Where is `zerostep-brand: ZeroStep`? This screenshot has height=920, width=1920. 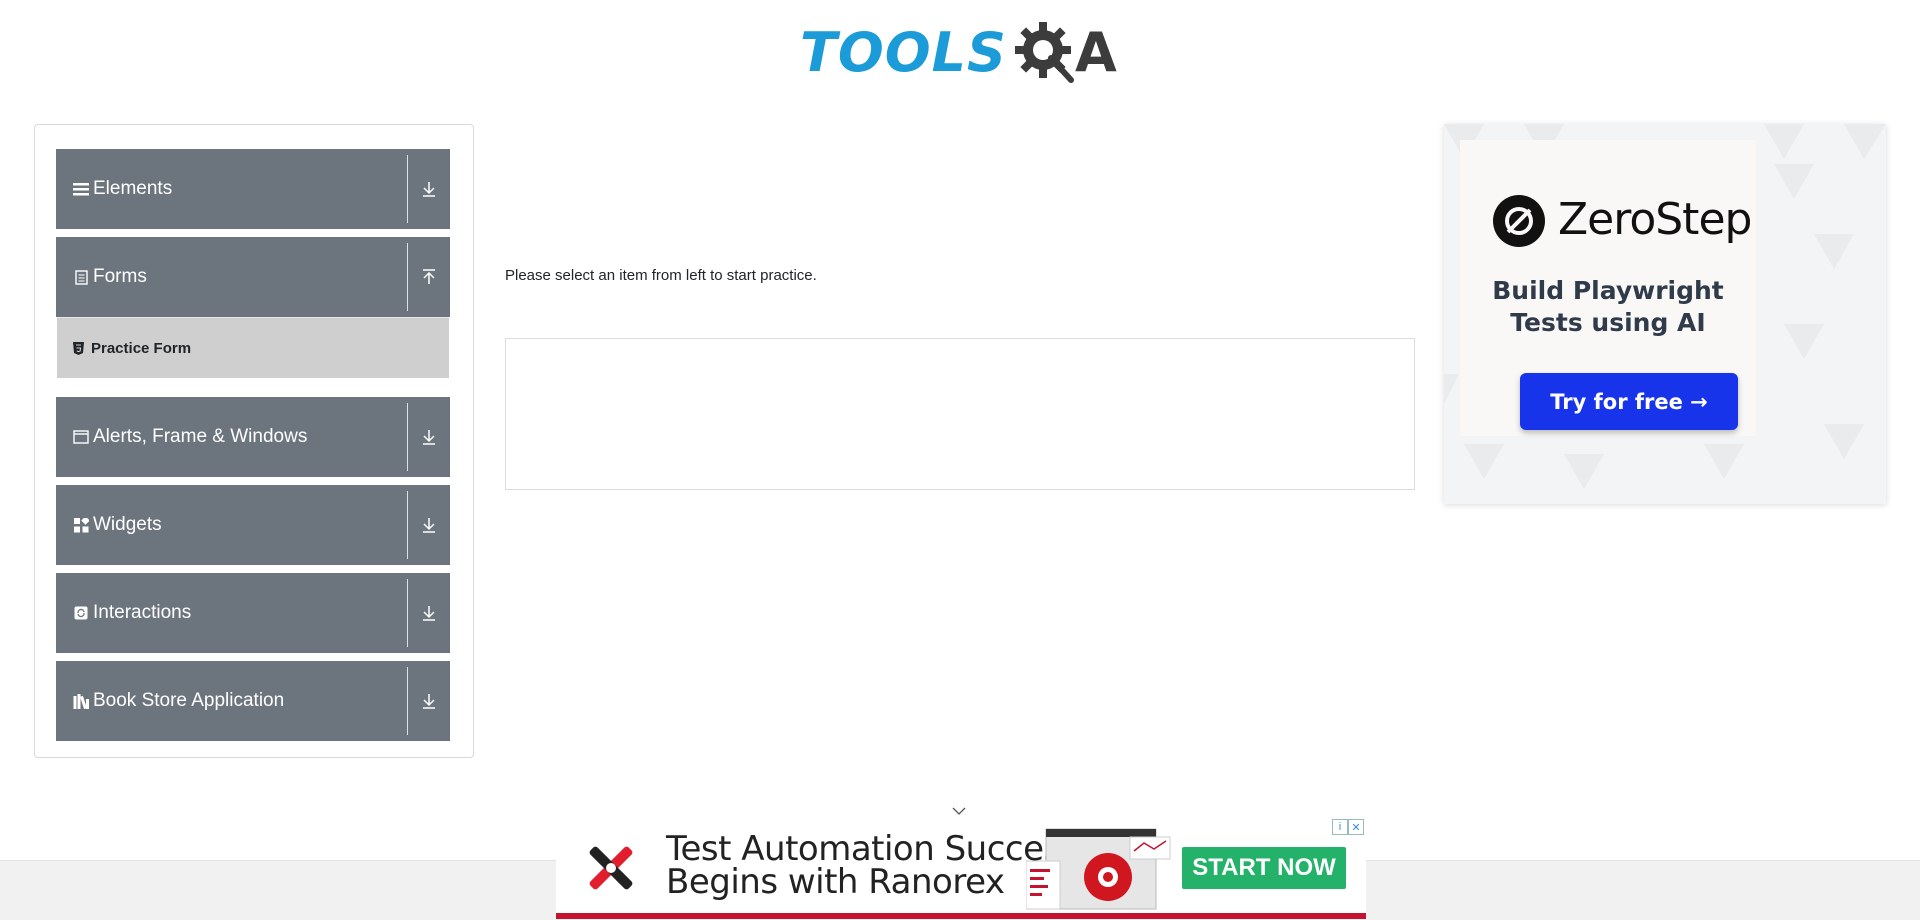 zerostep-brand: ZeroStep is located at coordinates (1655, 219).